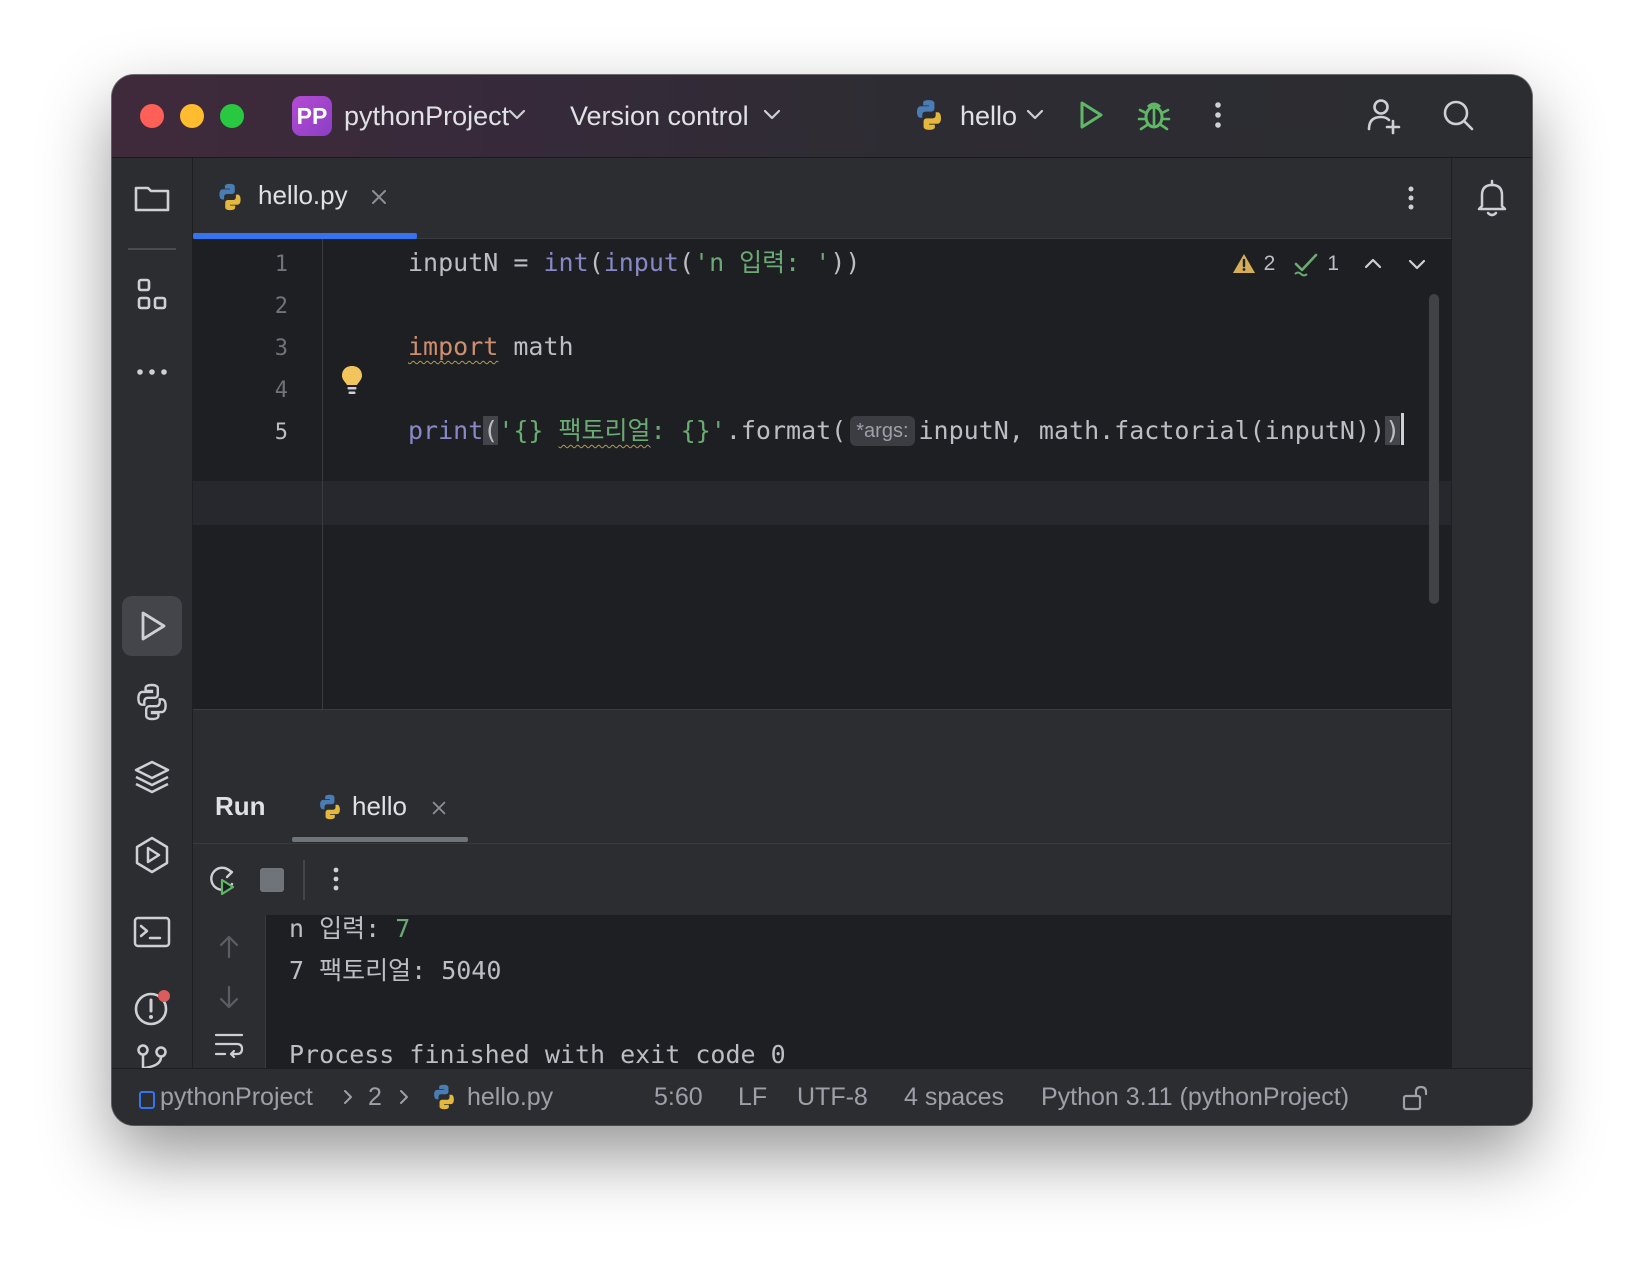 The height and width of the screenshot is (1274, 1644). What do you see at coordinates (822, 879) in the screenshot?
I see `run-toolbar` at bounding box center [822, 879].